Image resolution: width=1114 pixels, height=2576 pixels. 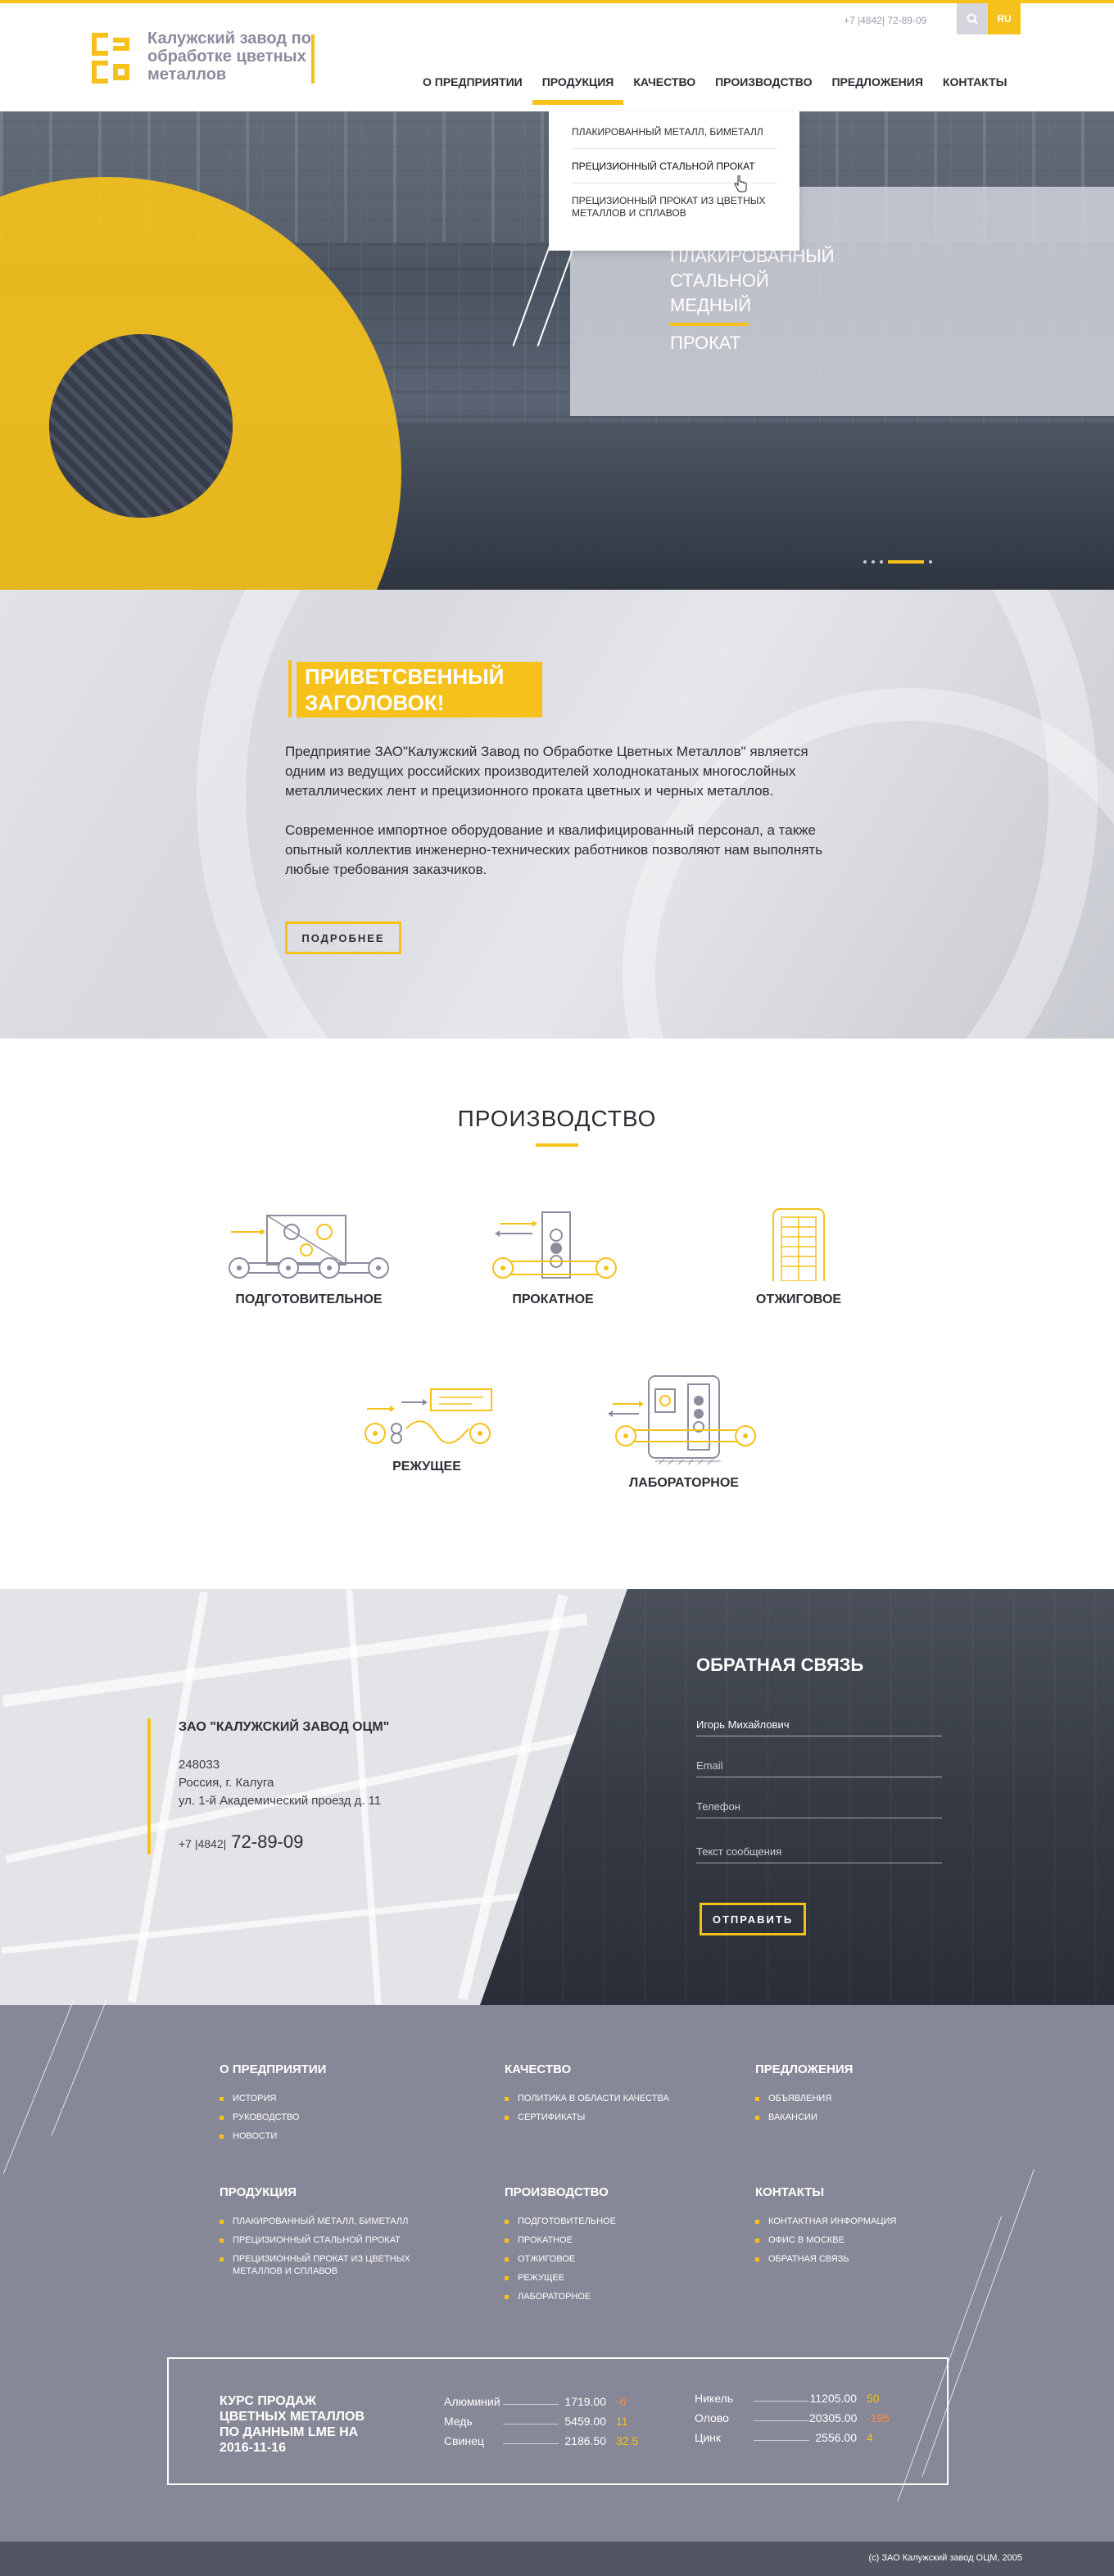 What do you see at coordinates (878, 2417) in the screenshot?
I see `rate-change: -195` at bounding box center [878, 2417].